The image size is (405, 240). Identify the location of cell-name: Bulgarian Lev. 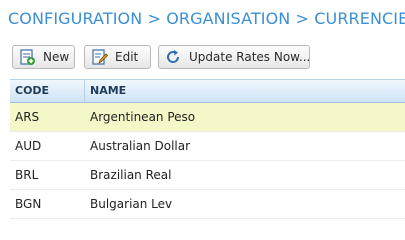
(131, 204).